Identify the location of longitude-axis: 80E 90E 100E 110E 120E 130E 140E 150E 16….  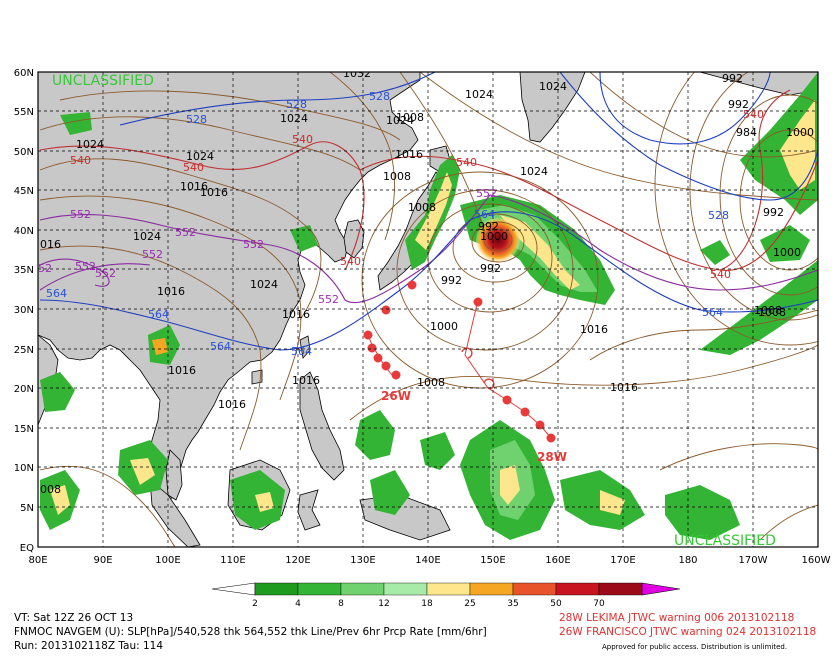
(429, 560).